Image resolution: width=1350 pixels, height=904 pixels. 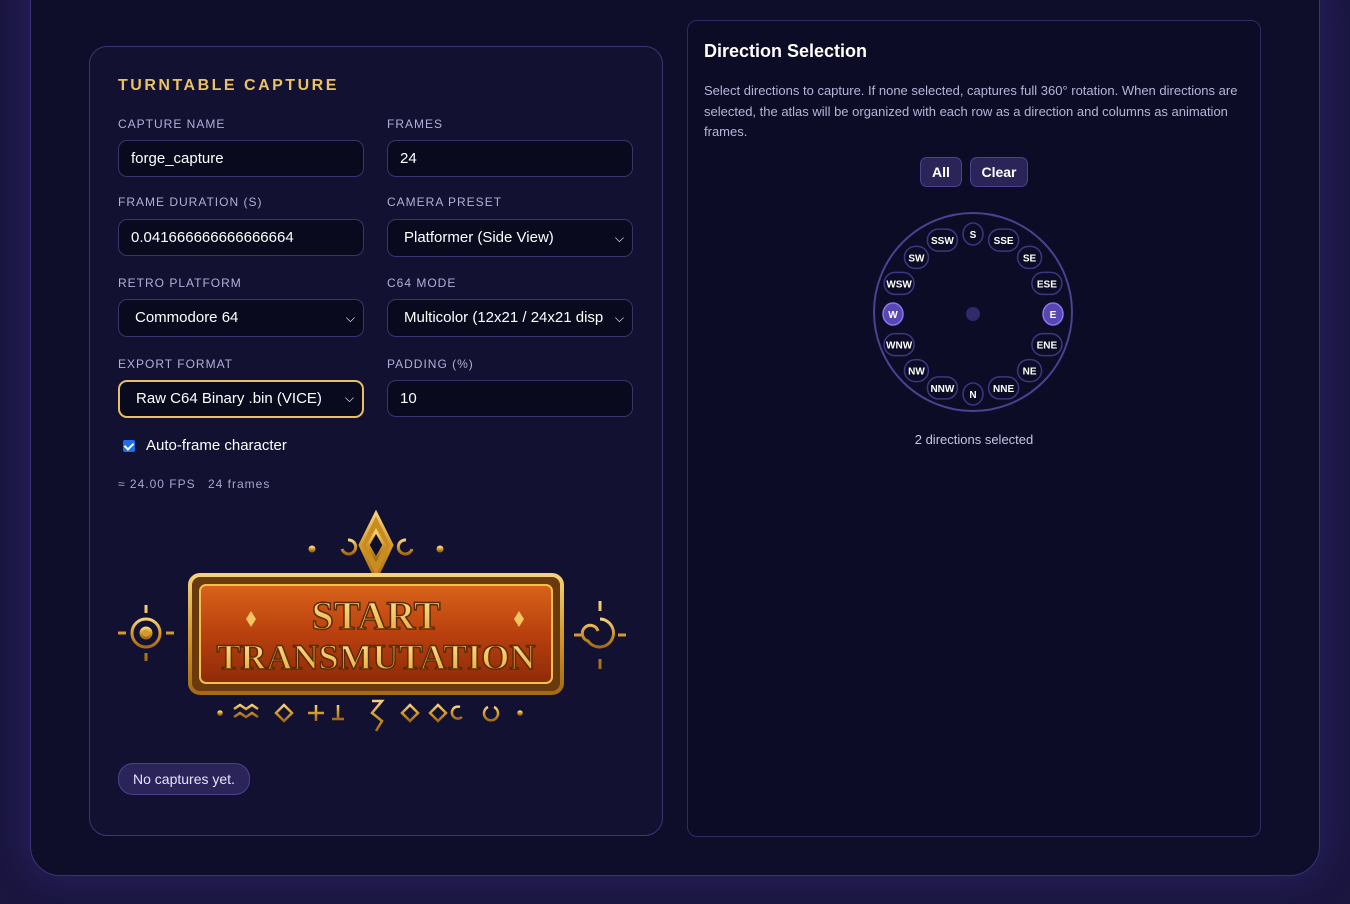 I want to click on direction-button-nne: NNE, so click(x=1003, y=388).